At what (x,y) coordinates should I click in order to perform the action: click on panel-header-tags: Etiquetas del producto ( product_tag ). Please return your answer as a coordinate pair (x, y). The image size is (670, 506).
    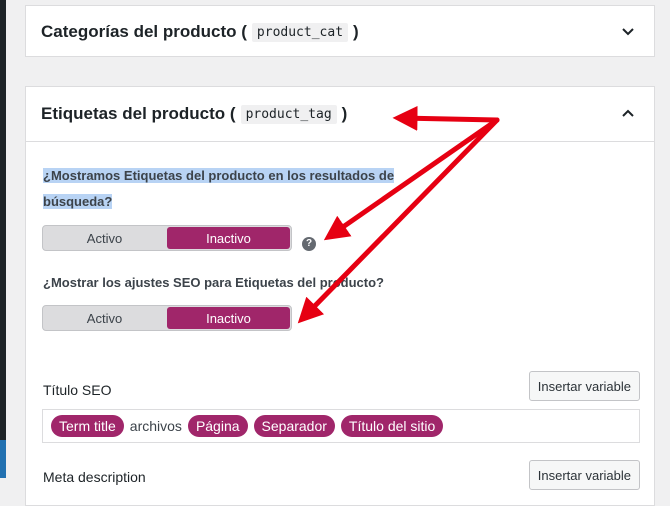
    Looking at the image, I should click on (340, 114).